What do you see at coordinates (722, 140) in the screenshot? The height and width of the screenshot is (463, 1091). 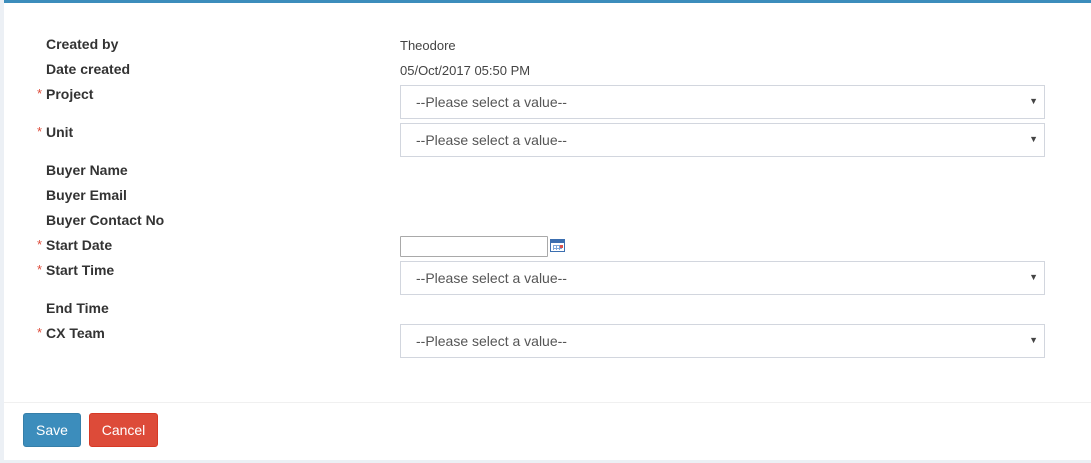 I see `unit-select: --Please select a value-- ▼` at bounding box center [722, 140].